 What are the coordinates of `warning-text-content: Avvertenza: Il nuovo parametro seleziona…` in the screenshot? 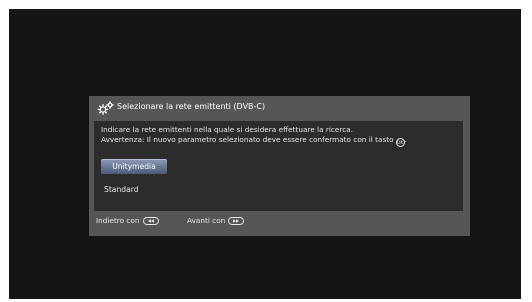 It's located at (247, 139).